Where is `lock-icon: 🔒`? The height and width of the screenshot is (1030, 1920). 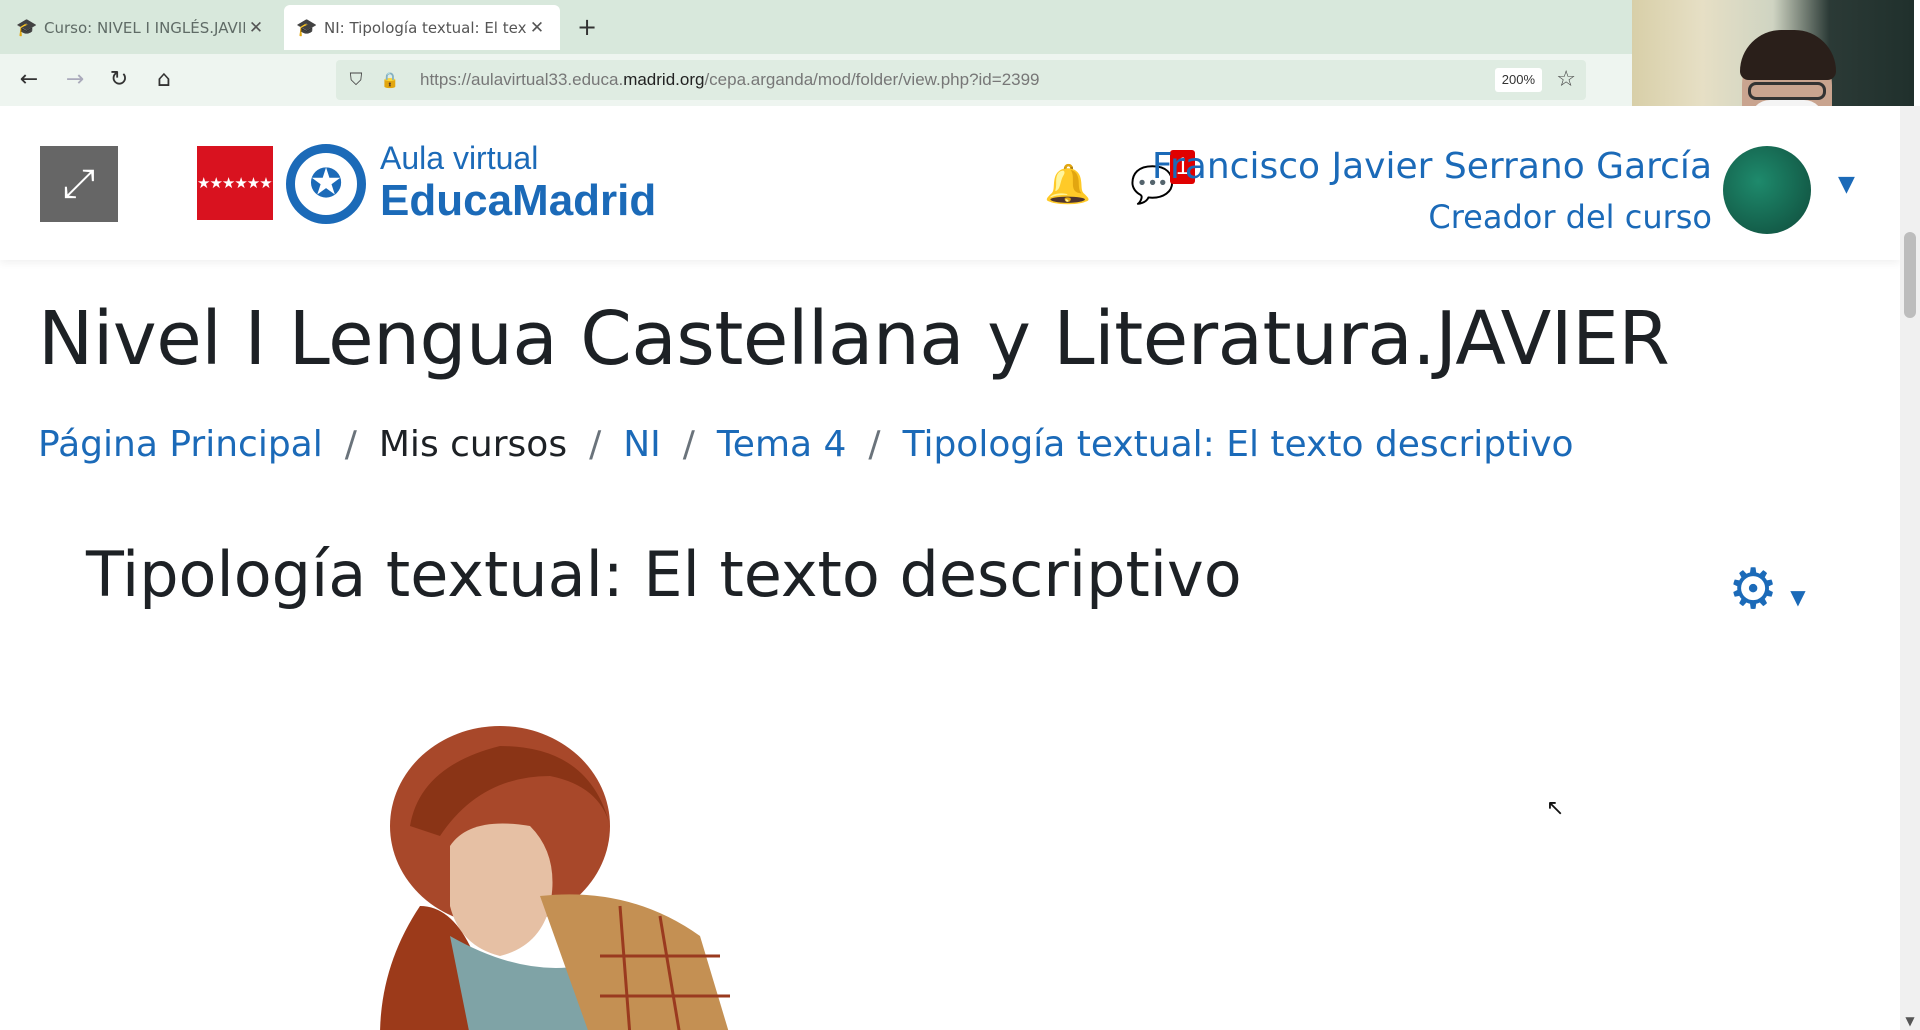 lock-icon: 🔒 is located at coordinates (390, 80).